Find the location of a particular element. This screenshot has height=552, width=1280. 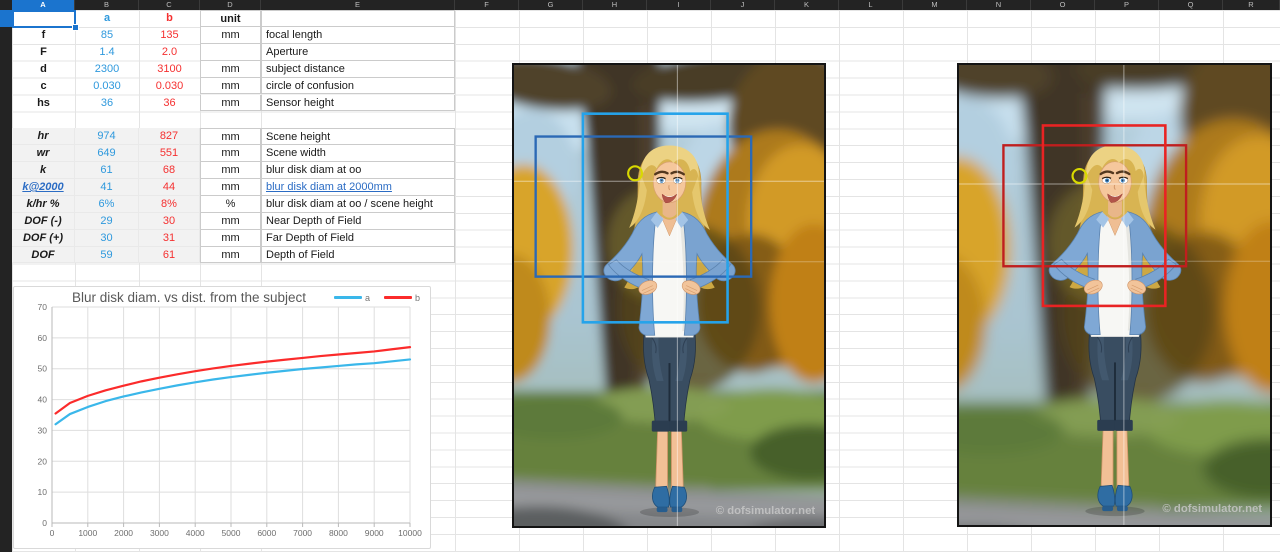

column-header-E: E is located at coordinates (358, 5).